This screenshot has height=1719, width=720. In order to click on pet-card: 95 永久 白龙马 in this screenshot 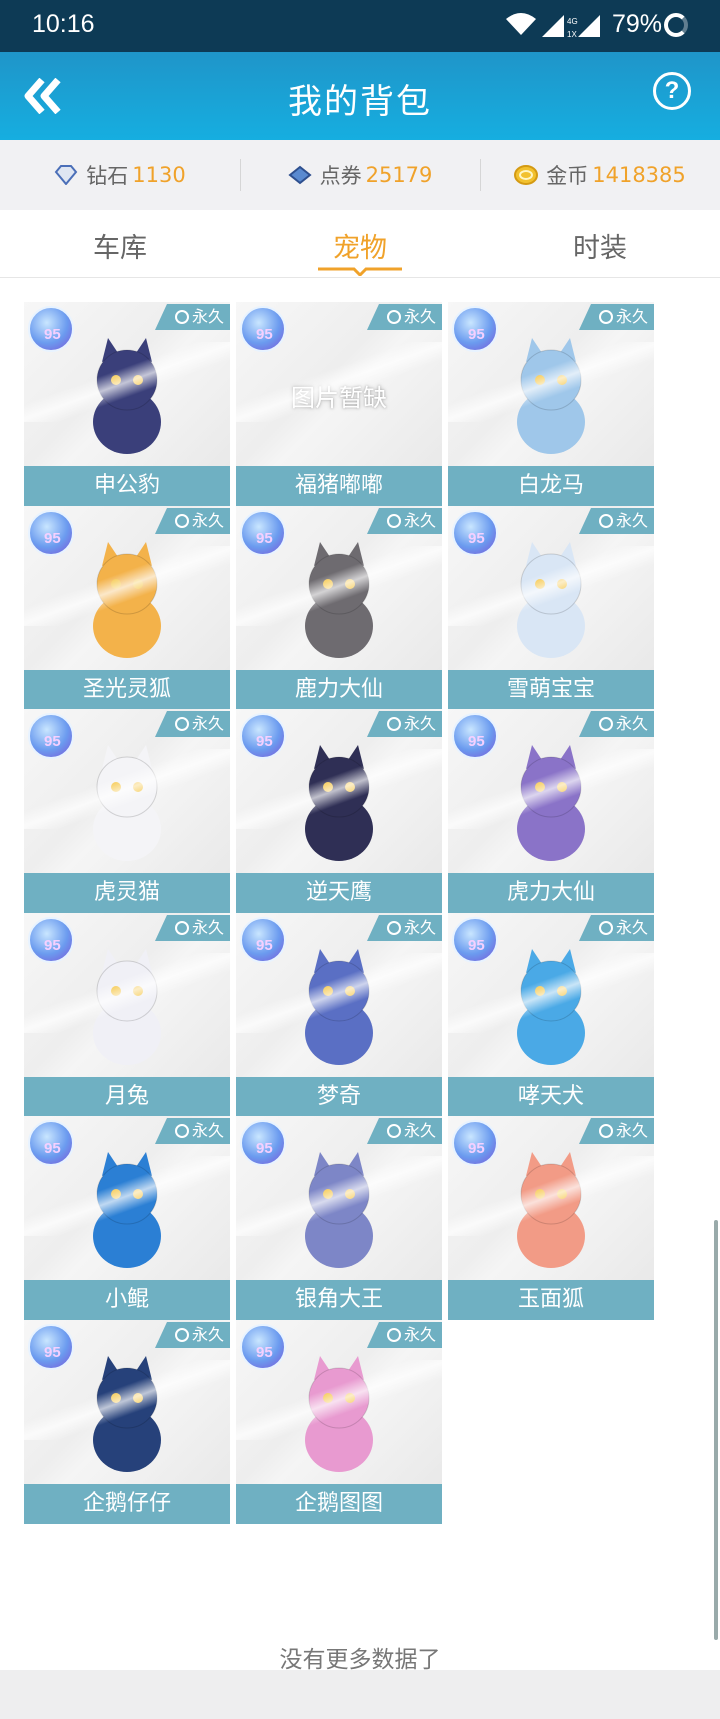, I will do `click(551, 404)`.